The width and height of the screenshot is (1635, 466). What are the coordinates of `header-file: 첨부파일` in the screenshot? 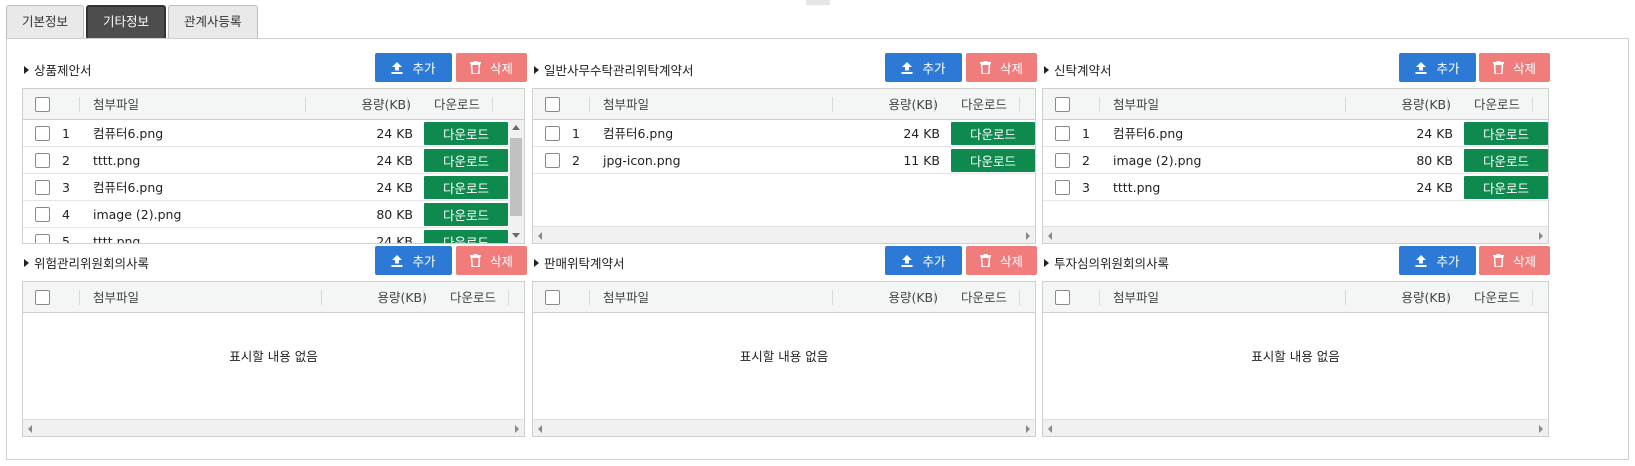 It's located at (626, 297).